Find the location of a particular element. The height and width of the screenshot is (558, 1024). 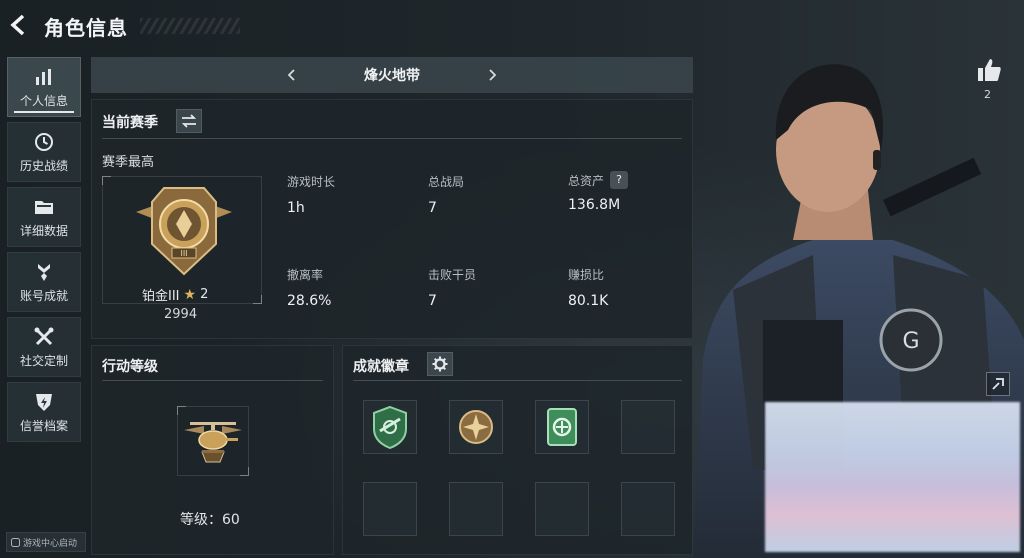

rank-name-text: 铂金III is located at coordinates (161, 296).